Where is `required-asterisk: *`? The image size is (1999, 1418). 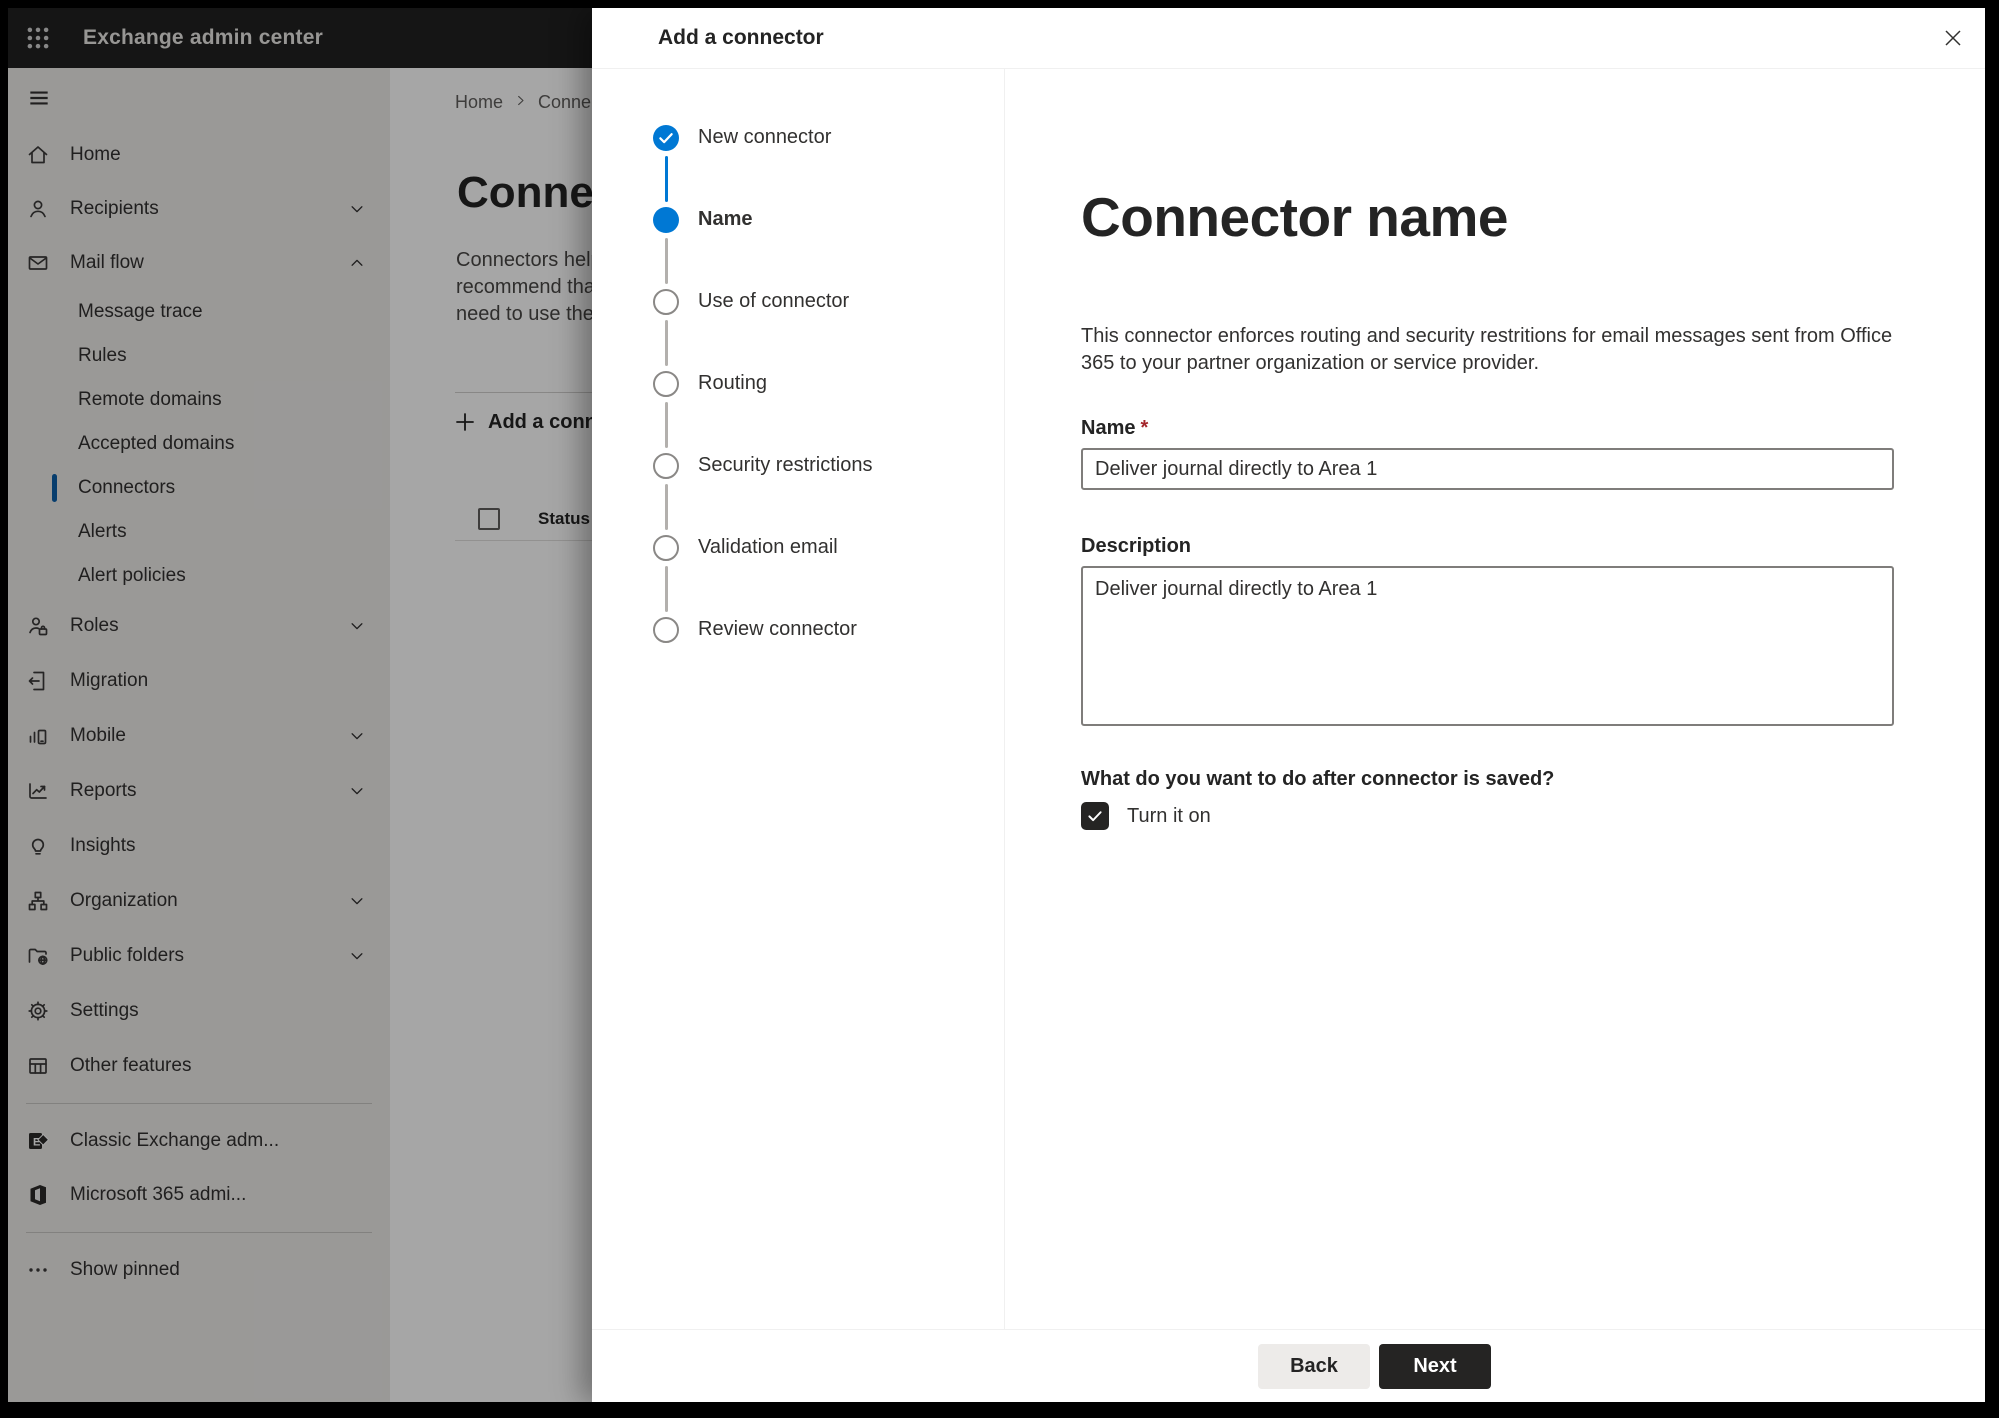
required-asterisk: * is located at coordinates (1144, 428).